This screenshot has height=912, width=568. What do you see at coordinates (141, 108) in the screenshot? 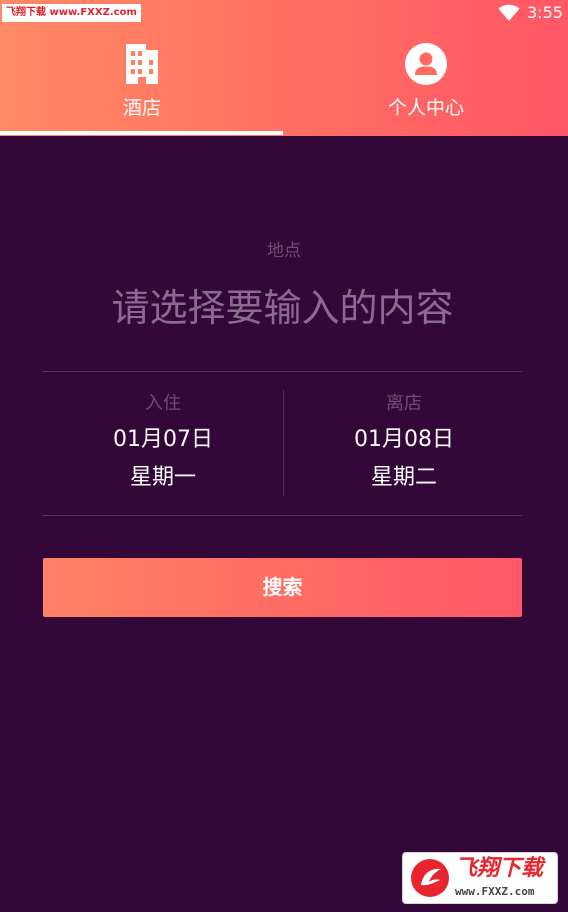
I see `tab-hotel-label: 酒店` at bounding box center [141, 108].